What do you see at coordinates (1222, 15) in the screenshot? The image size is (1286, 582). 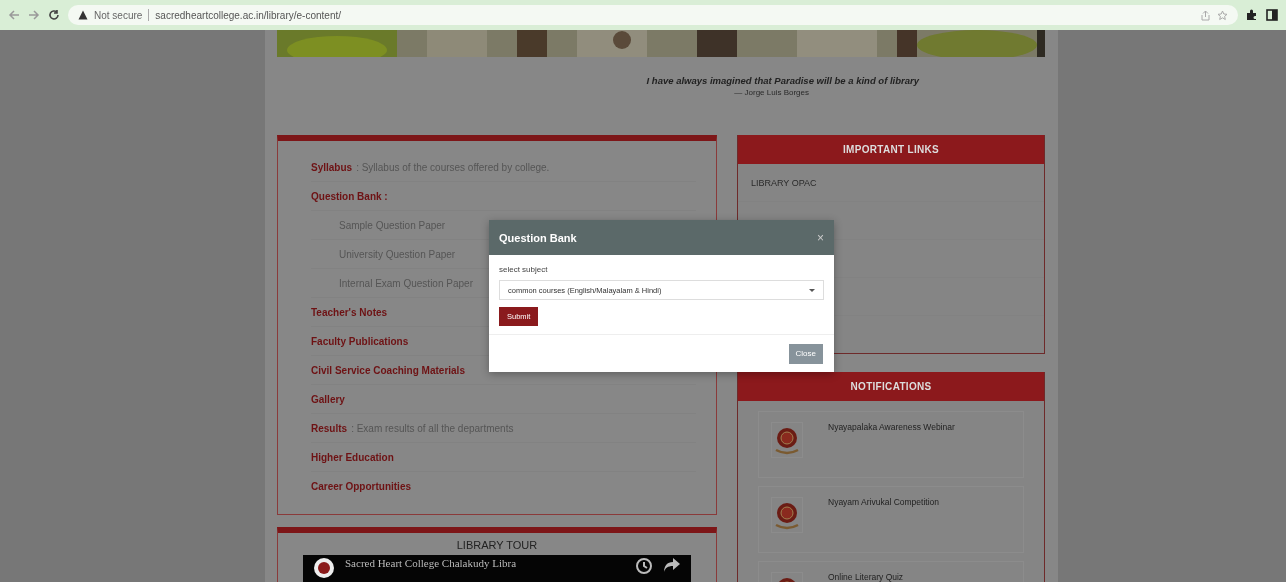 I see `star-icon` at bounding box center [1222, 15].